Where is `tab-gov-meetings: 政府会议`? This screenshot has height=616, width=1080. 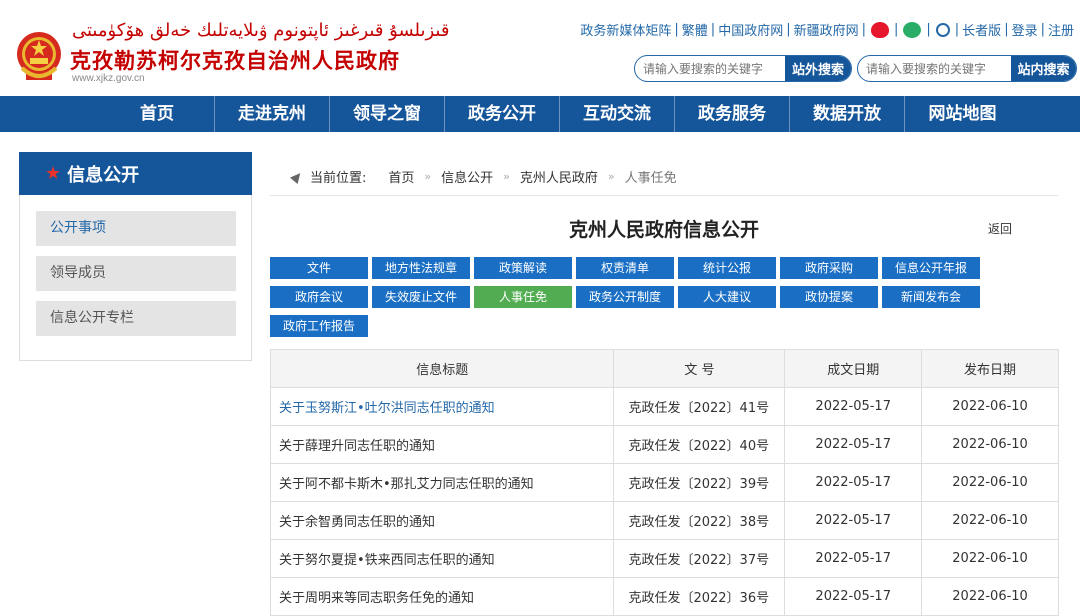
tab-gov-meetings: 政府会议 is located at coordinates (319, 297).